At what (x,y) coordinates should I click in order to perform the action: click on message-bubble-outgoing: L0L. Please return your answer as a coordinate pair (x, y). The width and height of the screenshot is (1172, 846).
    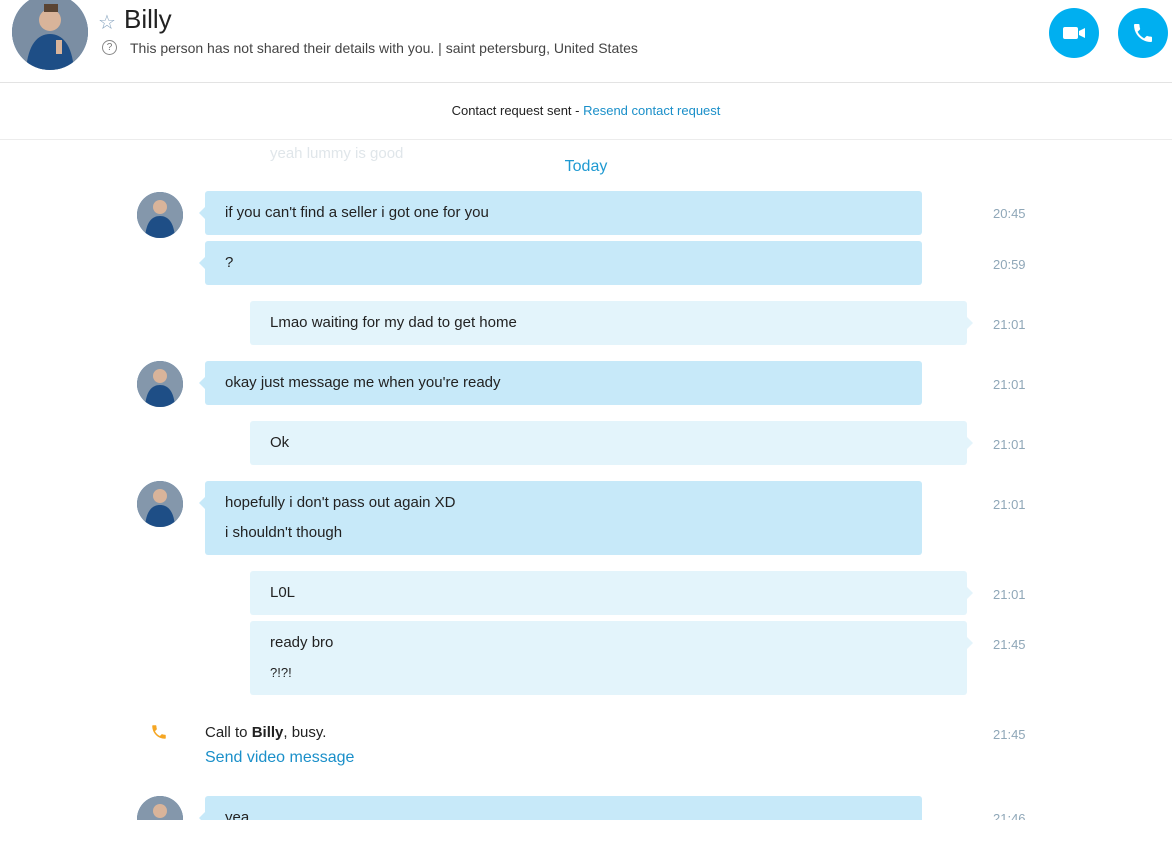
    Looking at the image, I should click on (611, 593).